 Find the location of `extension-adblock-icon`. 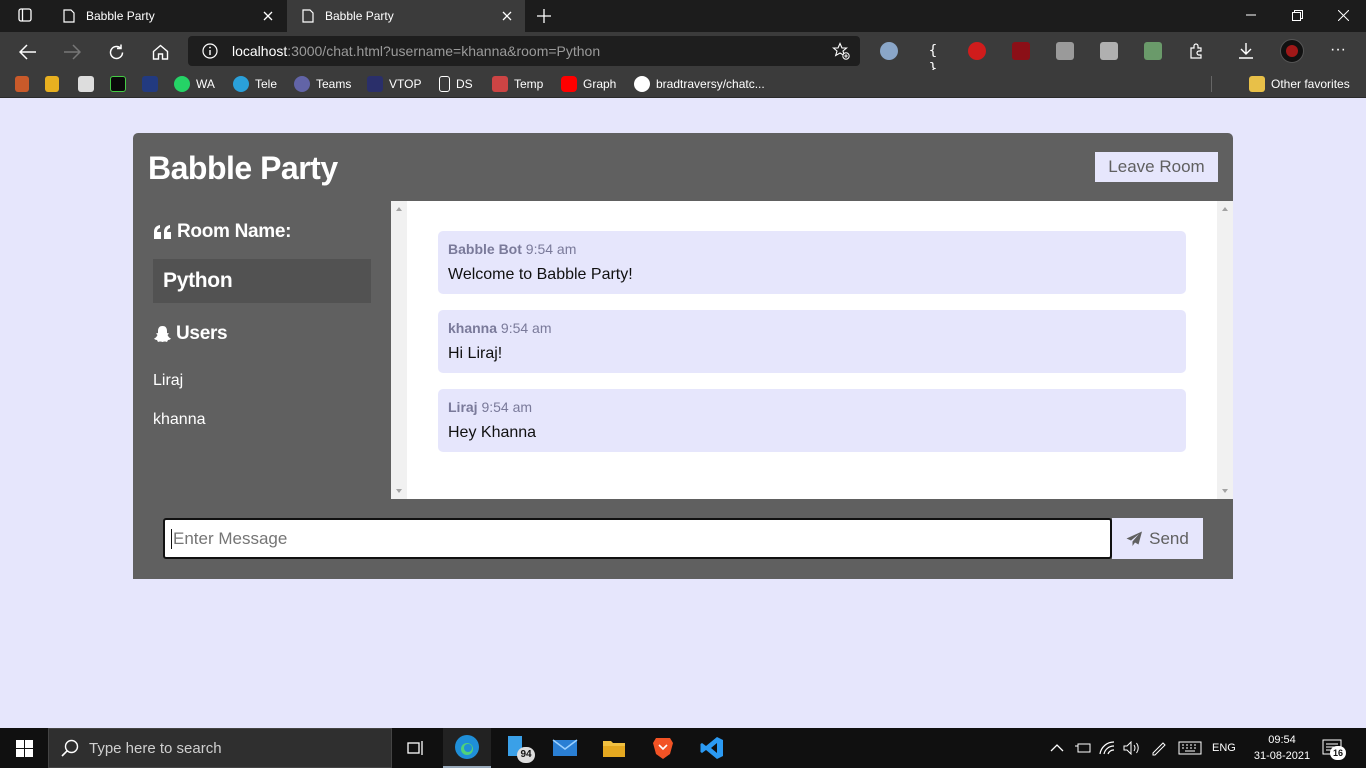

extension-adblock-icon is located at coordinates (977, 51).